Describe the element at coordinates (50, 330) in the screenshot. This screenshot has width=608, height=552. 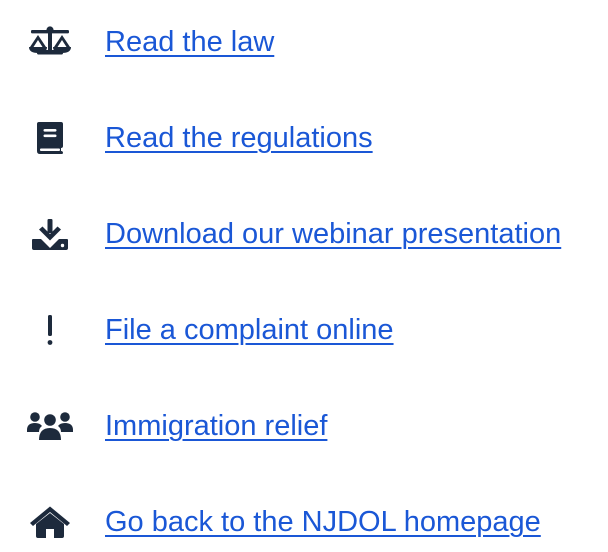
I see `exclamation-icon` at that location.